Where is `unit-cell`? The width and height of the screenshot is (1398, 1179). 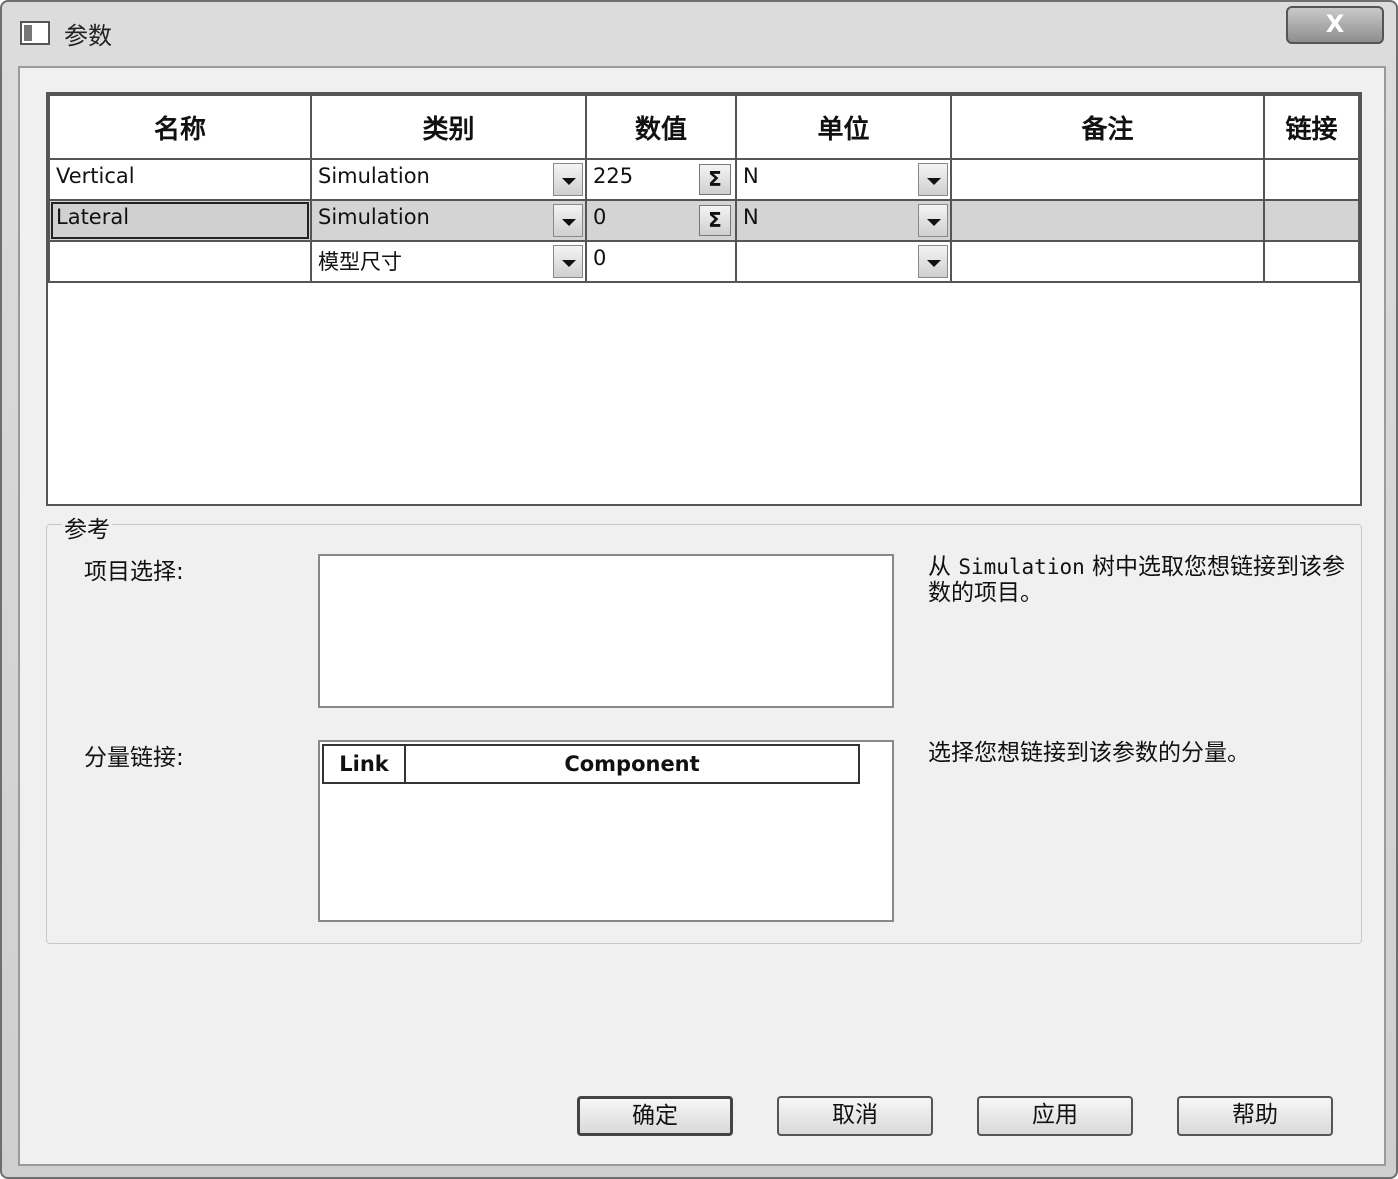 unit-cell is located at coordinates (843, 261).